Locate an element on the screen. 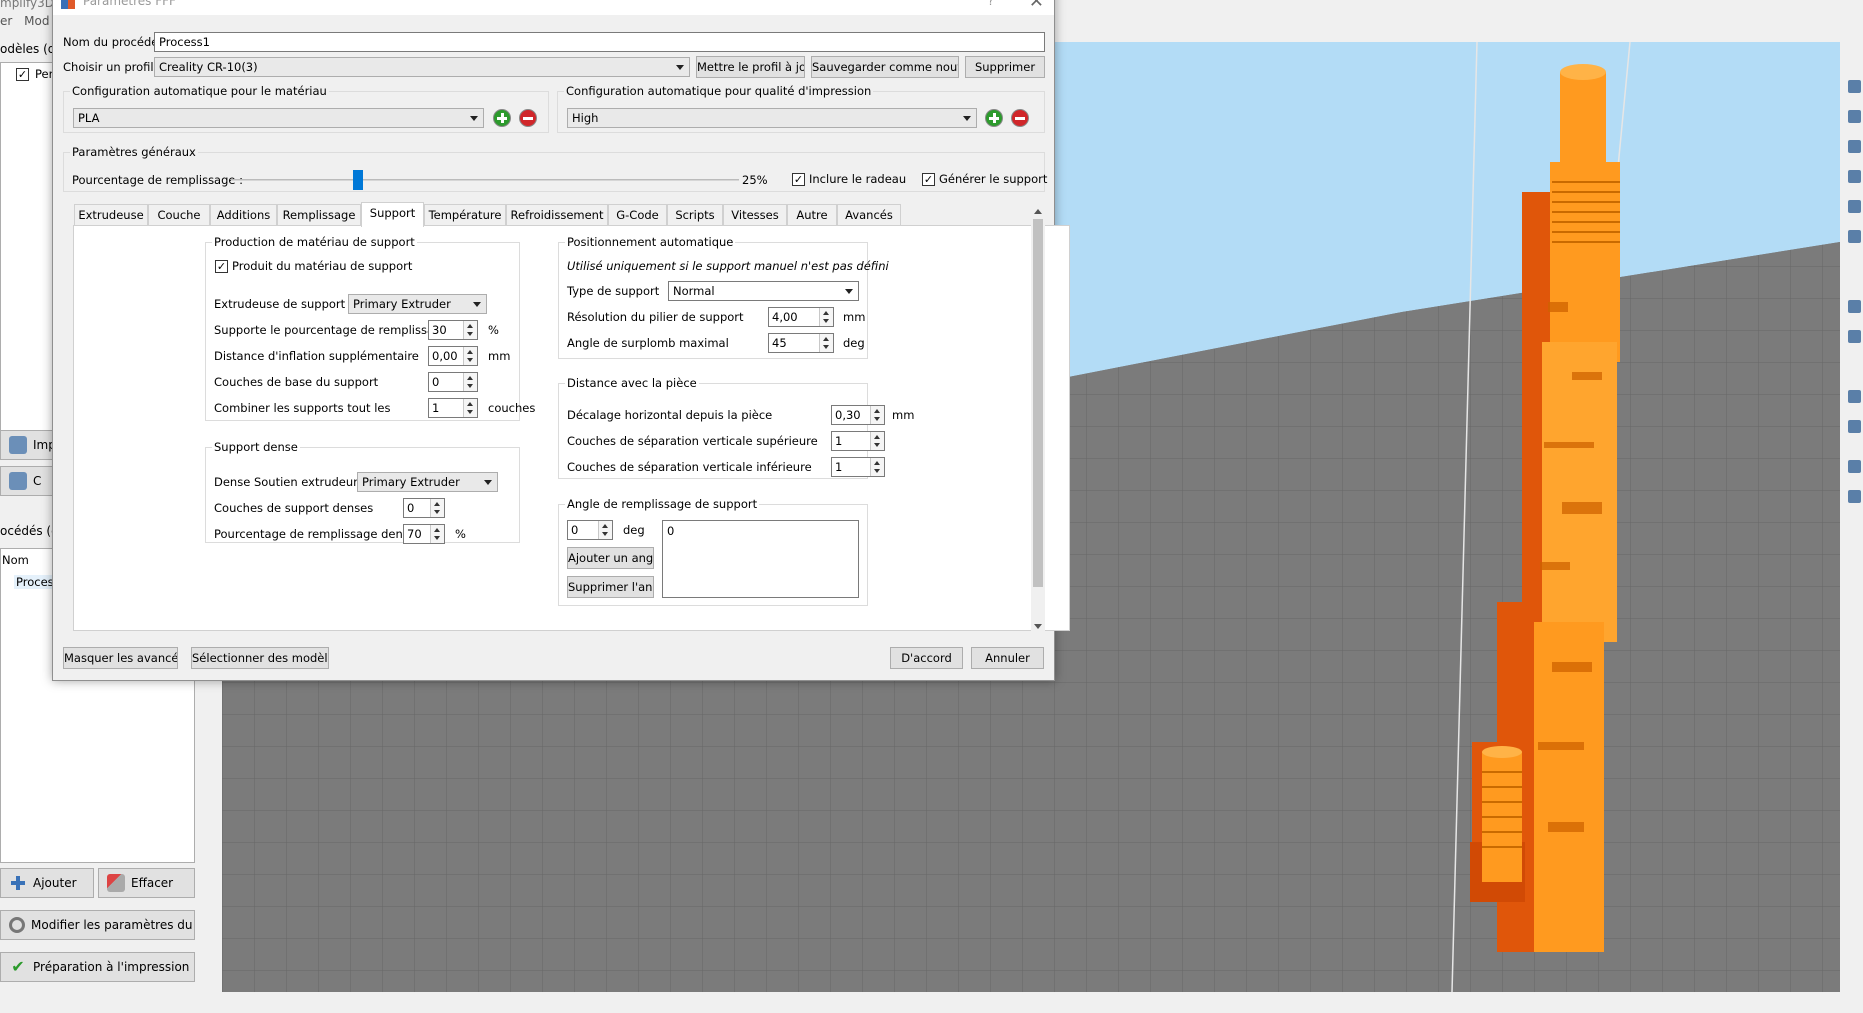 The height and width of the screenshot is (1013, 1863). update-profile-button: Mettre le profil à jour is located at coordinates (750, 67).